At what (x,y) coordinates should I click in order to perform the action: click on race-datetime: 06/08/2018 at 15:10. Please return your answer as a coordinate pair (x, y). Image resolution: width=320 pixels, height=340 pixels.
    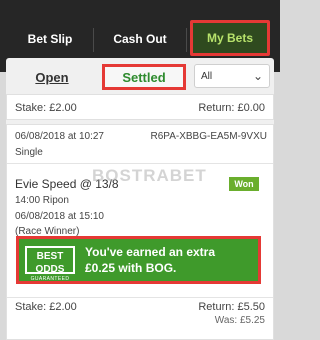
    Looking at the image, I should click on (59, 216).